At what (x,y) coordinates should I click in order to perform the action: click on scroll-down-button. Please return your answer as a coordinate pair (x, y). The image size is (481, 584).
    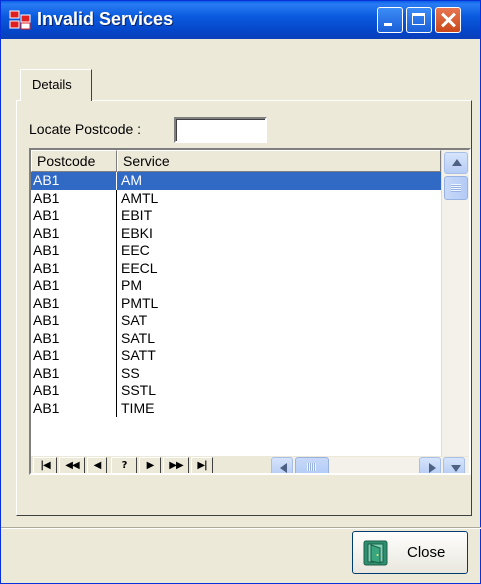
    Looking at the image, I should click on (454, 465).